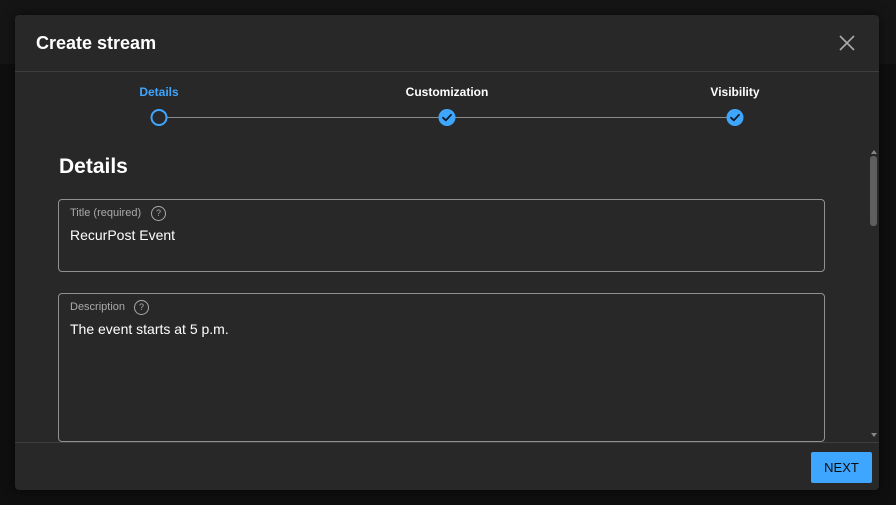  I want to click on dialog-footer: NEXT, so click(447, 466).